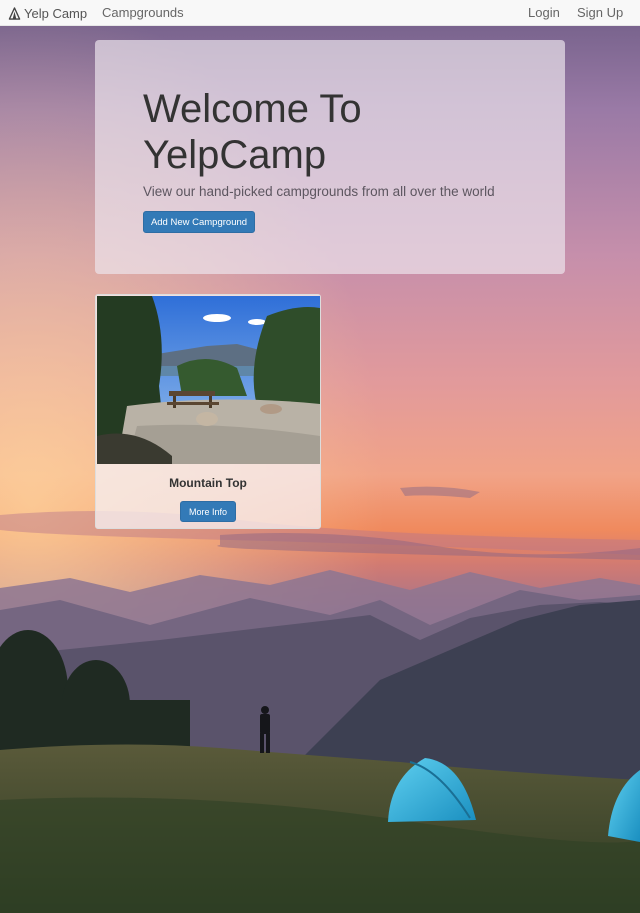 The height and width of the screenshot is (913, 640). What do you see at coordinates (56, 13) in the screenshot?
I see `brand-label: Yelp Camp` at bounding box center [56, 13].